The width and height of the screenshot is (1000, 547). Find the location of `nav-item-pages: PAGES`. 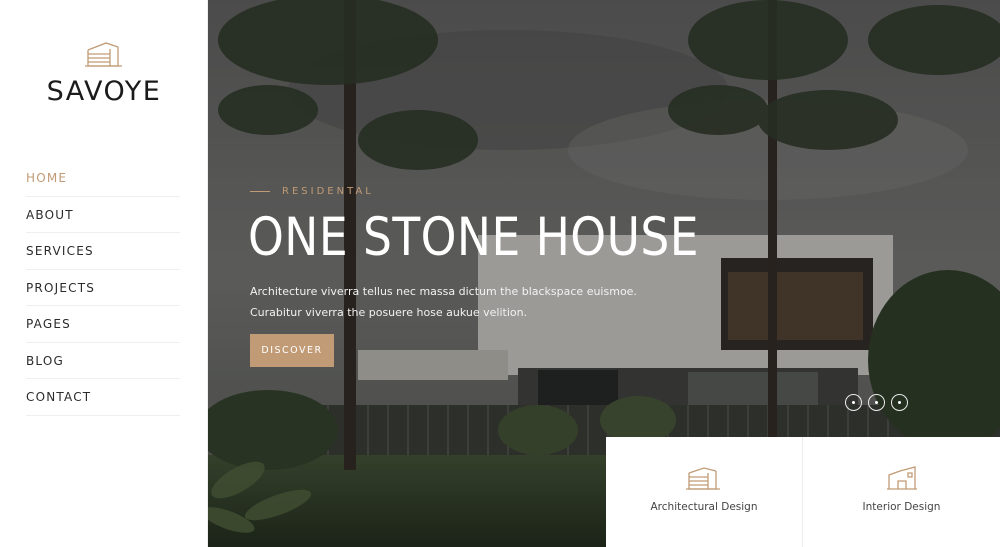

nav-item-pages: PAGES is located at coordinates (103, 324).